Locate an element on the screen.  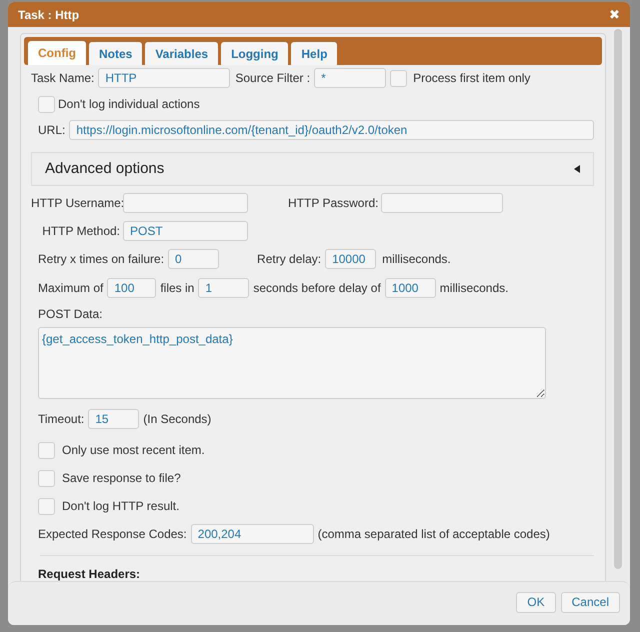
field-label: Maximum of is located at coordinates (71, 288).